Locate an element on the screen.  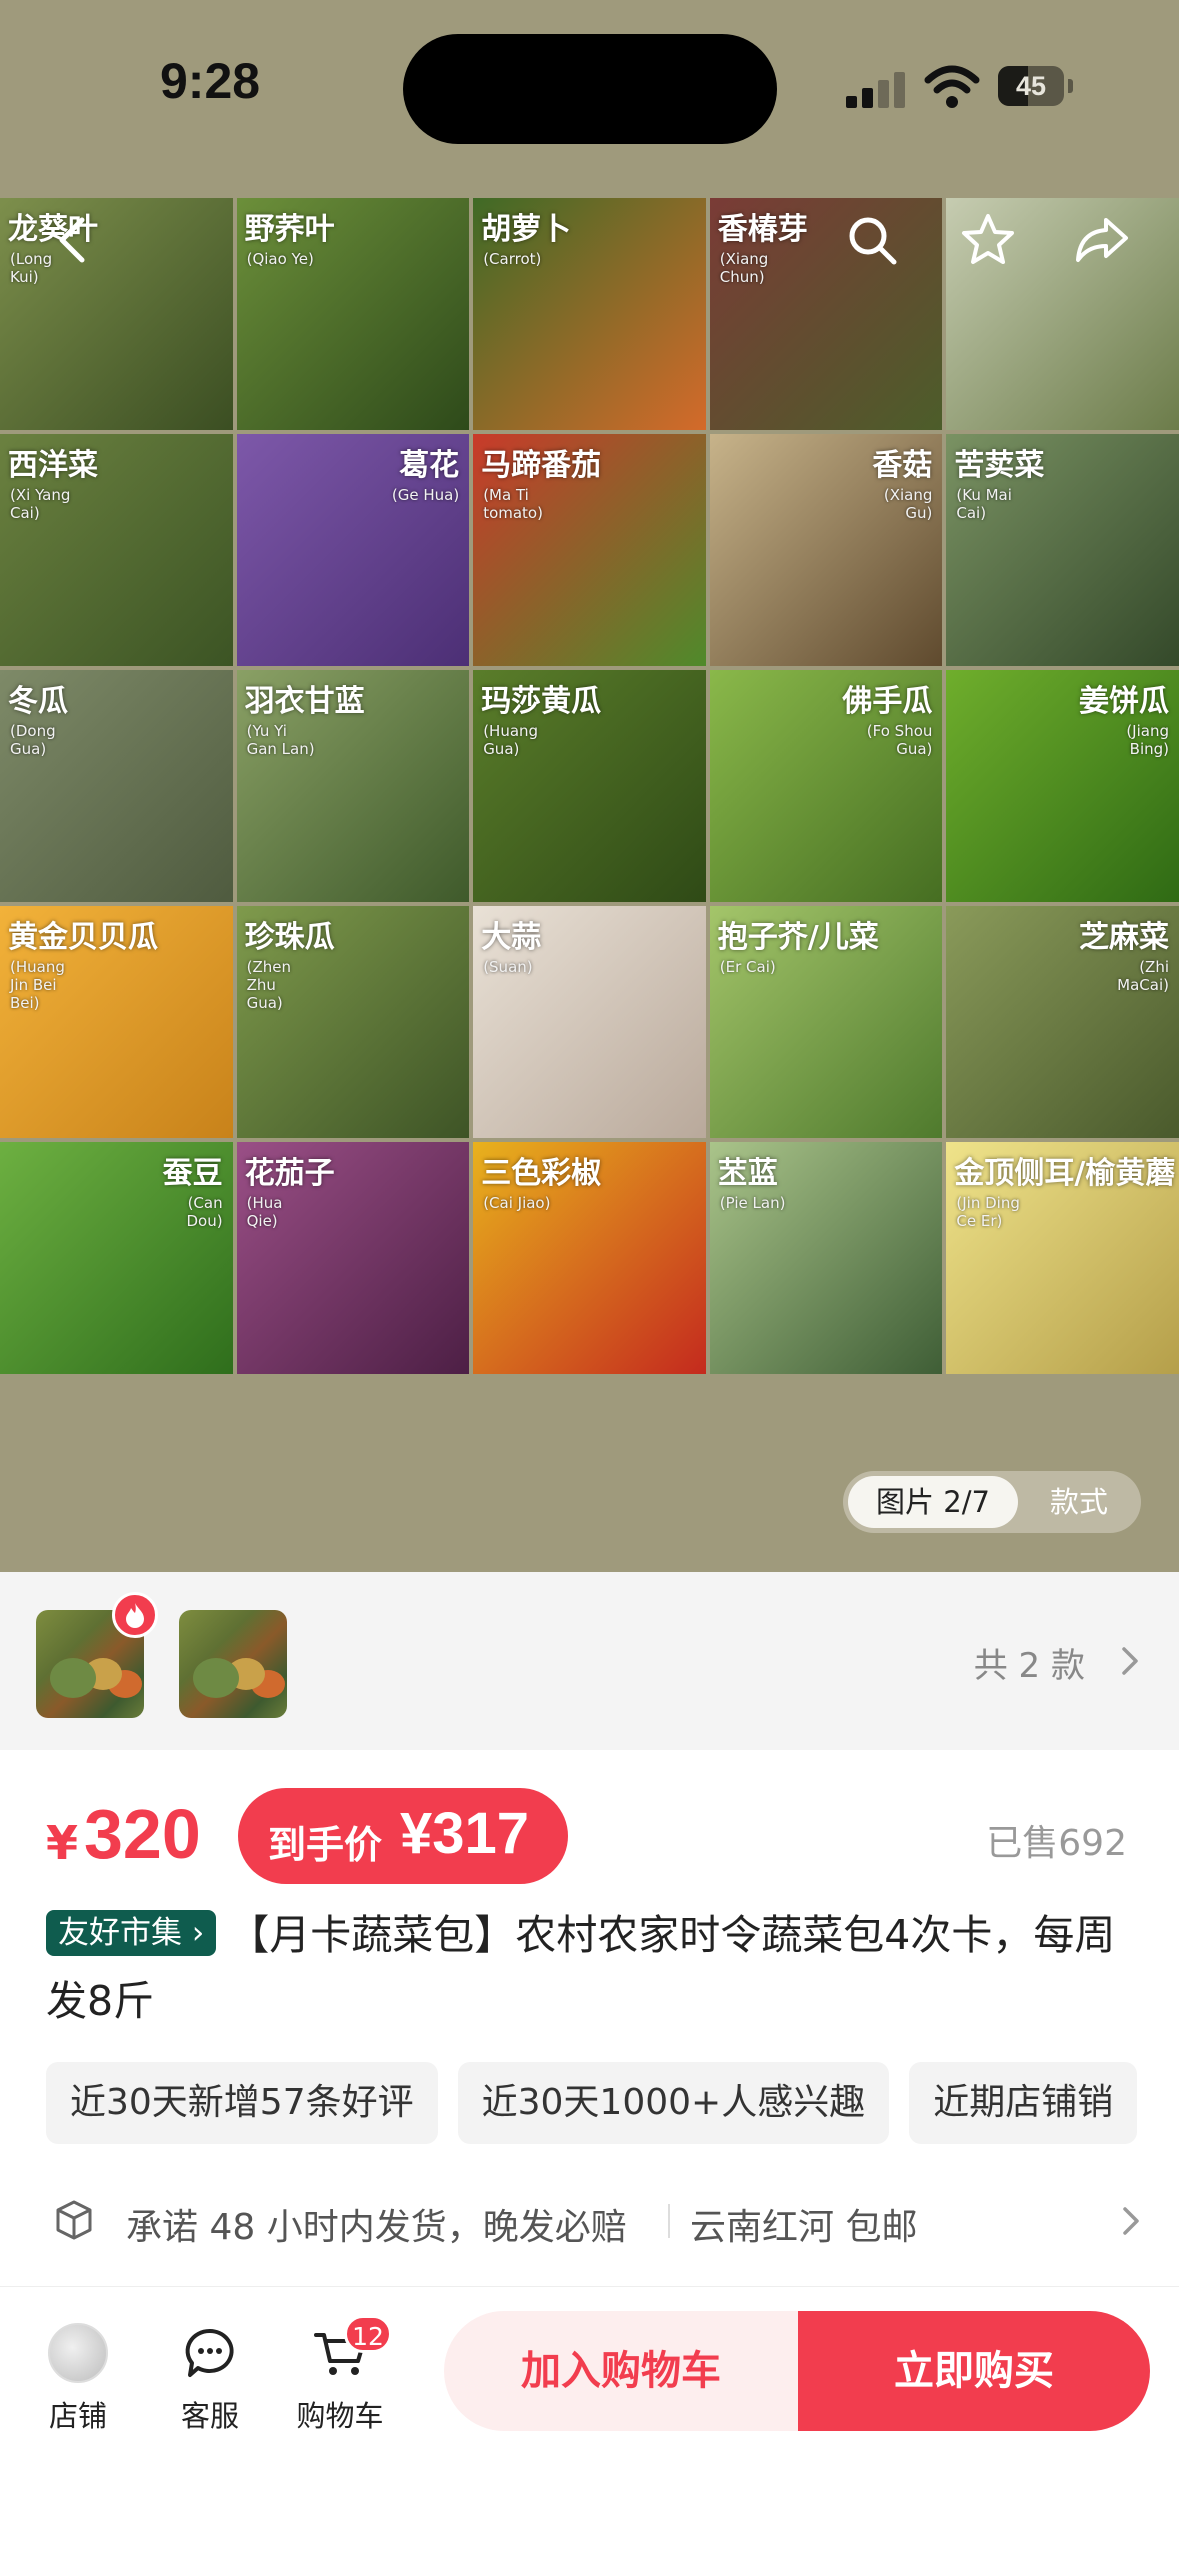
vegetable-tile: 大蒜 (Suan) is located at coordinates (589, 1022).